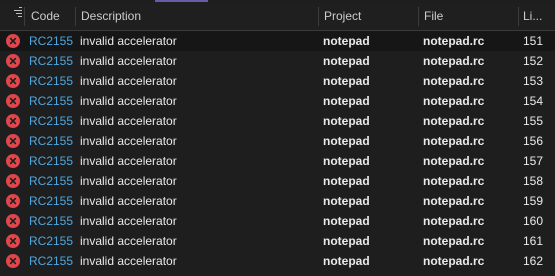 This screenshot has height=276, width=555. What do you see at coordinates (533, 261) in the screenshot?
I see `error-line: 162` at bounding box center [533, 261].